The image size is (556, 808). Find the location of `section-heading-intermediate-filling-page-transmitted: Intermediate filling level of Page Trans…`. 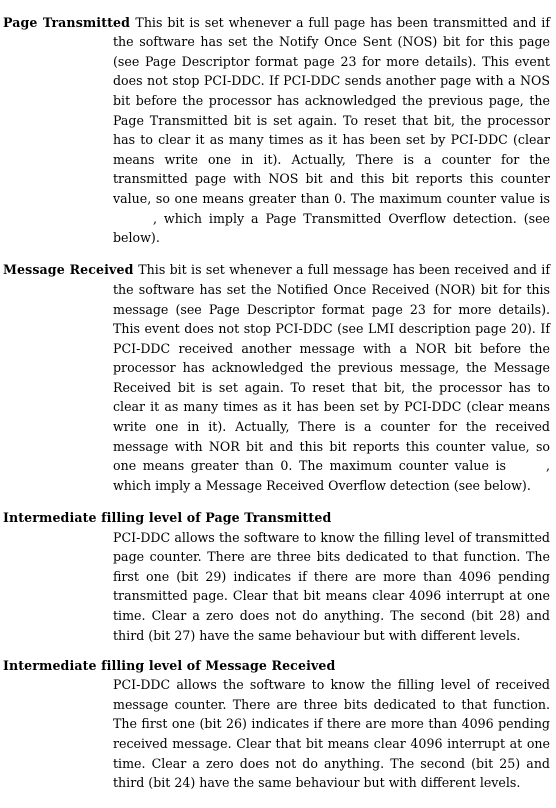

section-heading-intermediate-filling-page-transmitted: Intermediate filling level of Page Trans… is located at coordinates (167, 518).